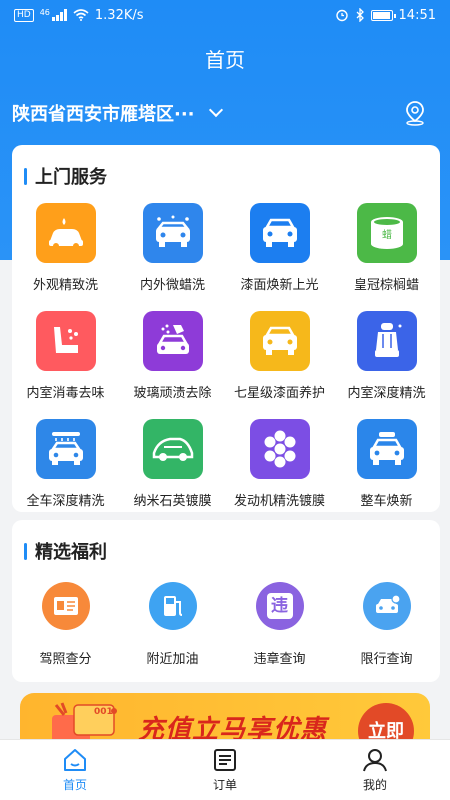 The height and width of the screenshot is (800, 450). I want to click on network-type: 46, so click(44, 12).